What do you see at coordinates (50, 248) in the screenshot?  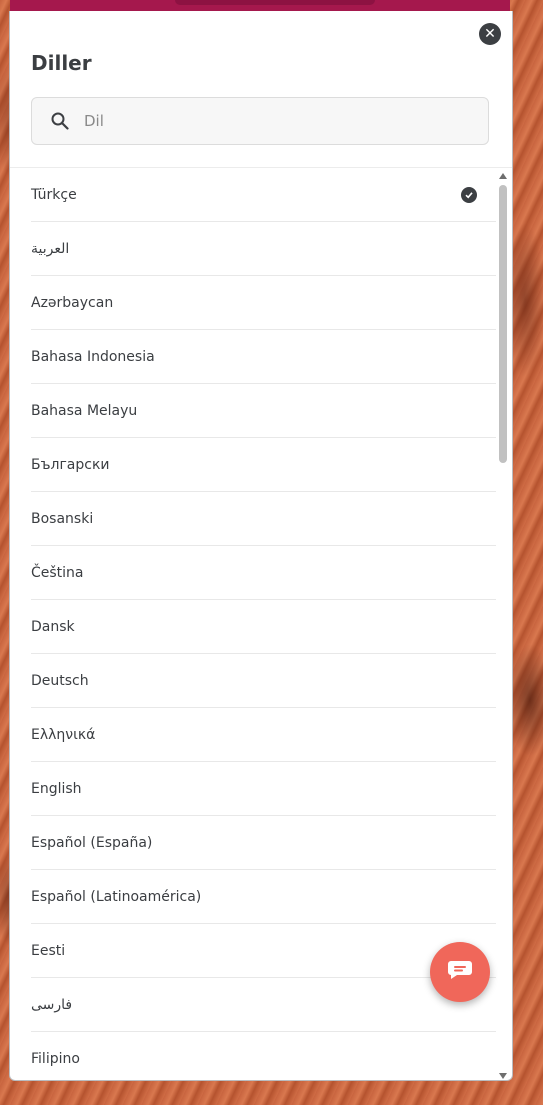 I see `language-label: العربية` at bounding box center [50, 248].